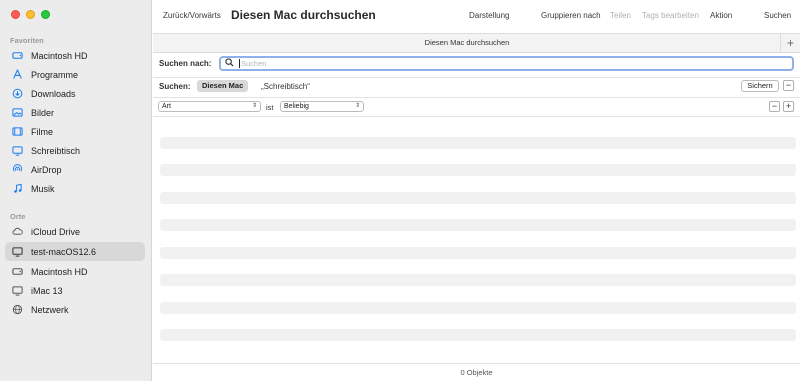 This screenshot has height=381, width=800. What do you see at coordinates (467, 42) in the screenshot?
I see `tab-search-this-mac: Diesen Mac durchsuchen` at bounding box center [467, 42].